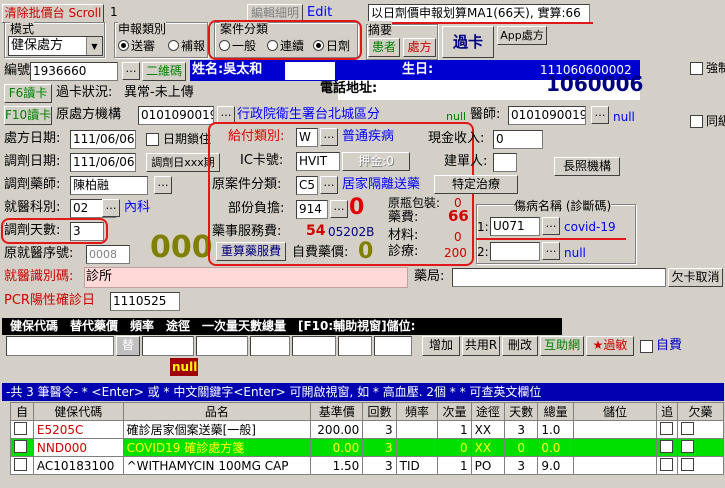  I want to click on add-button: 增加, so click(441, 346).